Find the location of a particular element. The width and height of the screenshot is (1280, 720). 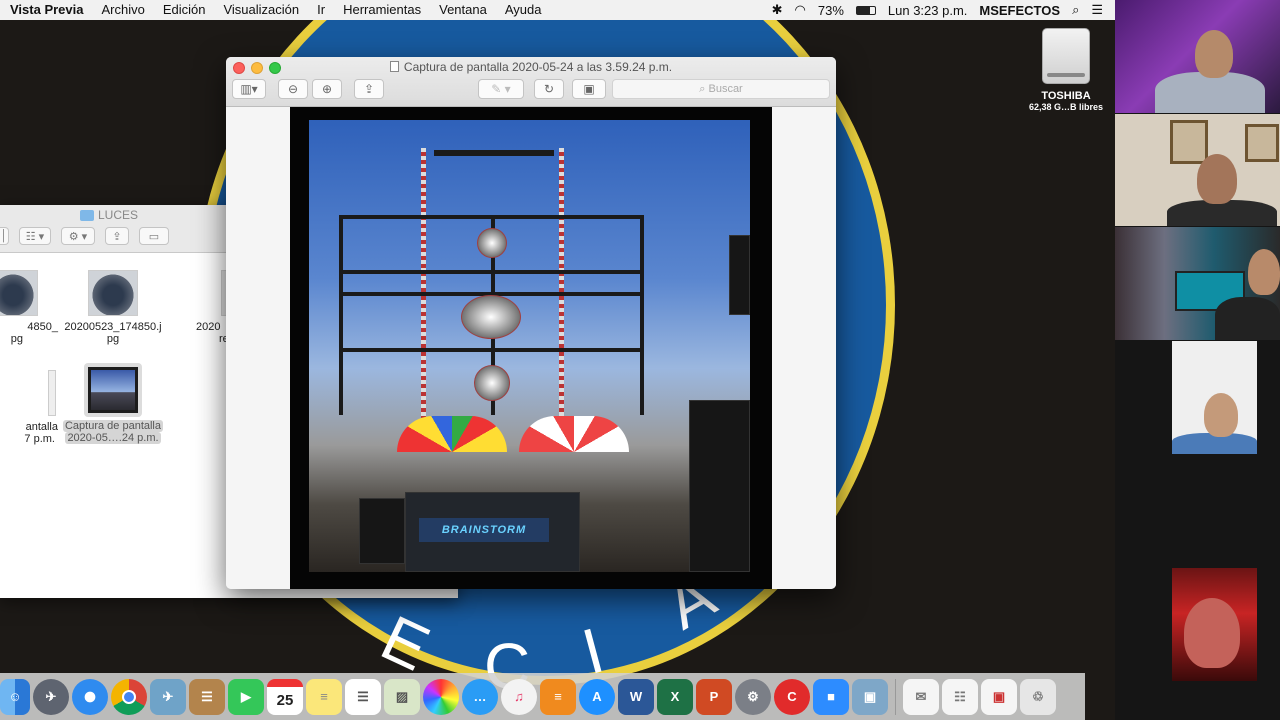

bluetooth-icon: ✱ is located at coordinates (777, 10).